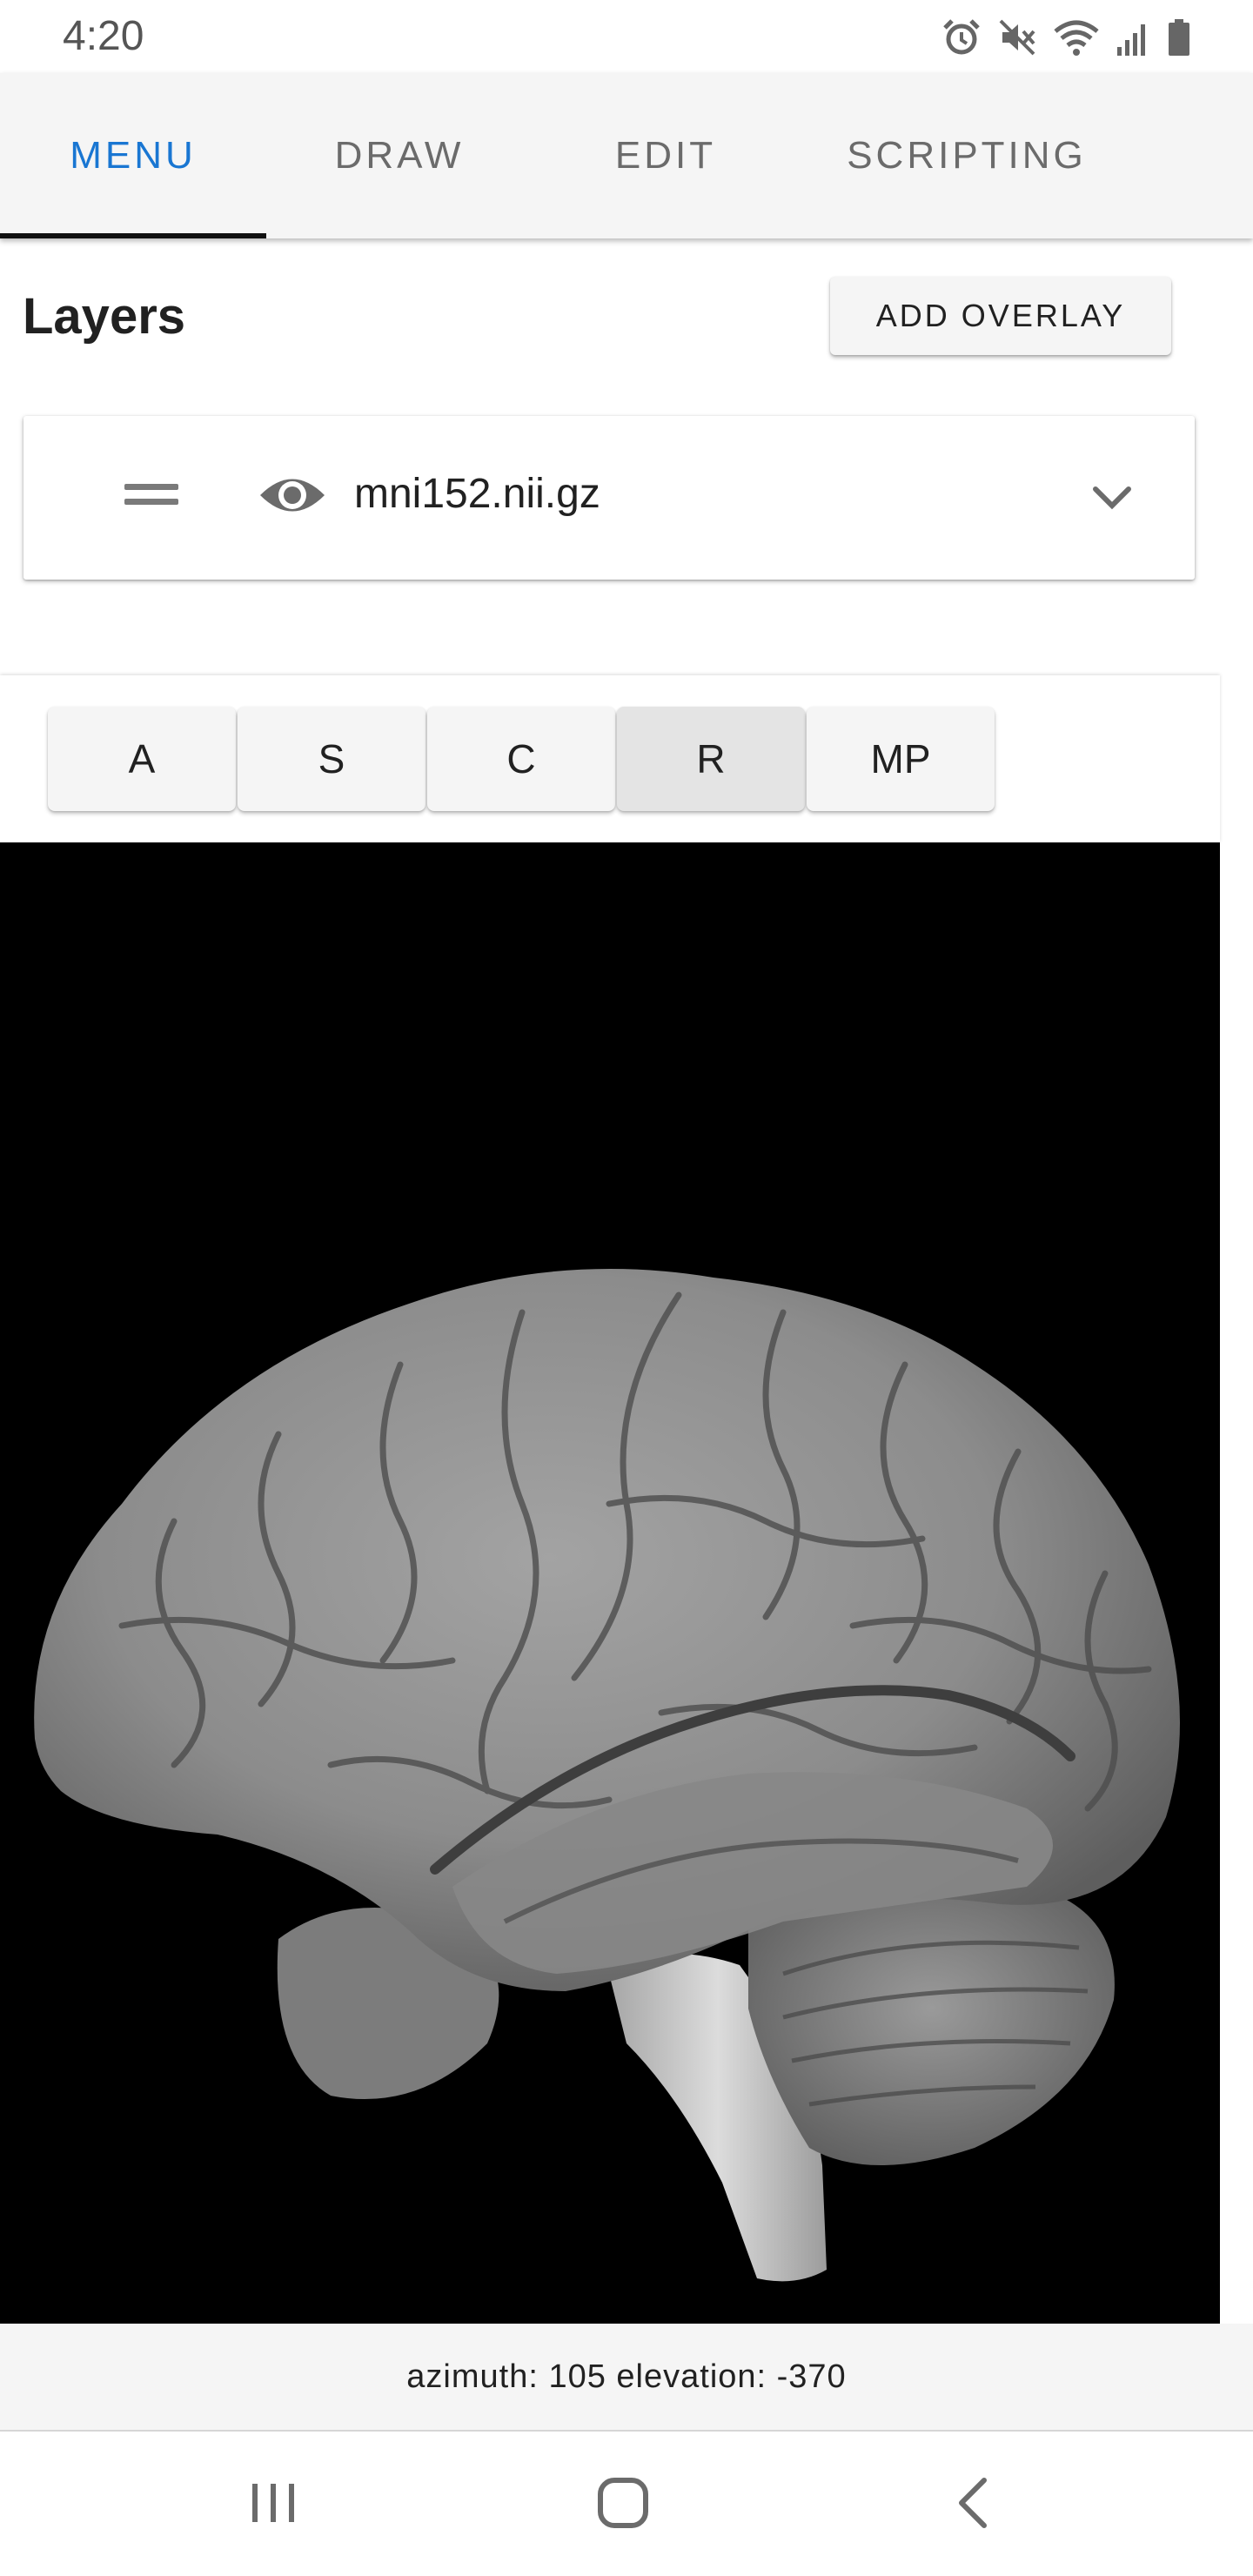  Describe the element at coordinates (133, 235) in the screenshot. I see `tab-indicator` at that location.